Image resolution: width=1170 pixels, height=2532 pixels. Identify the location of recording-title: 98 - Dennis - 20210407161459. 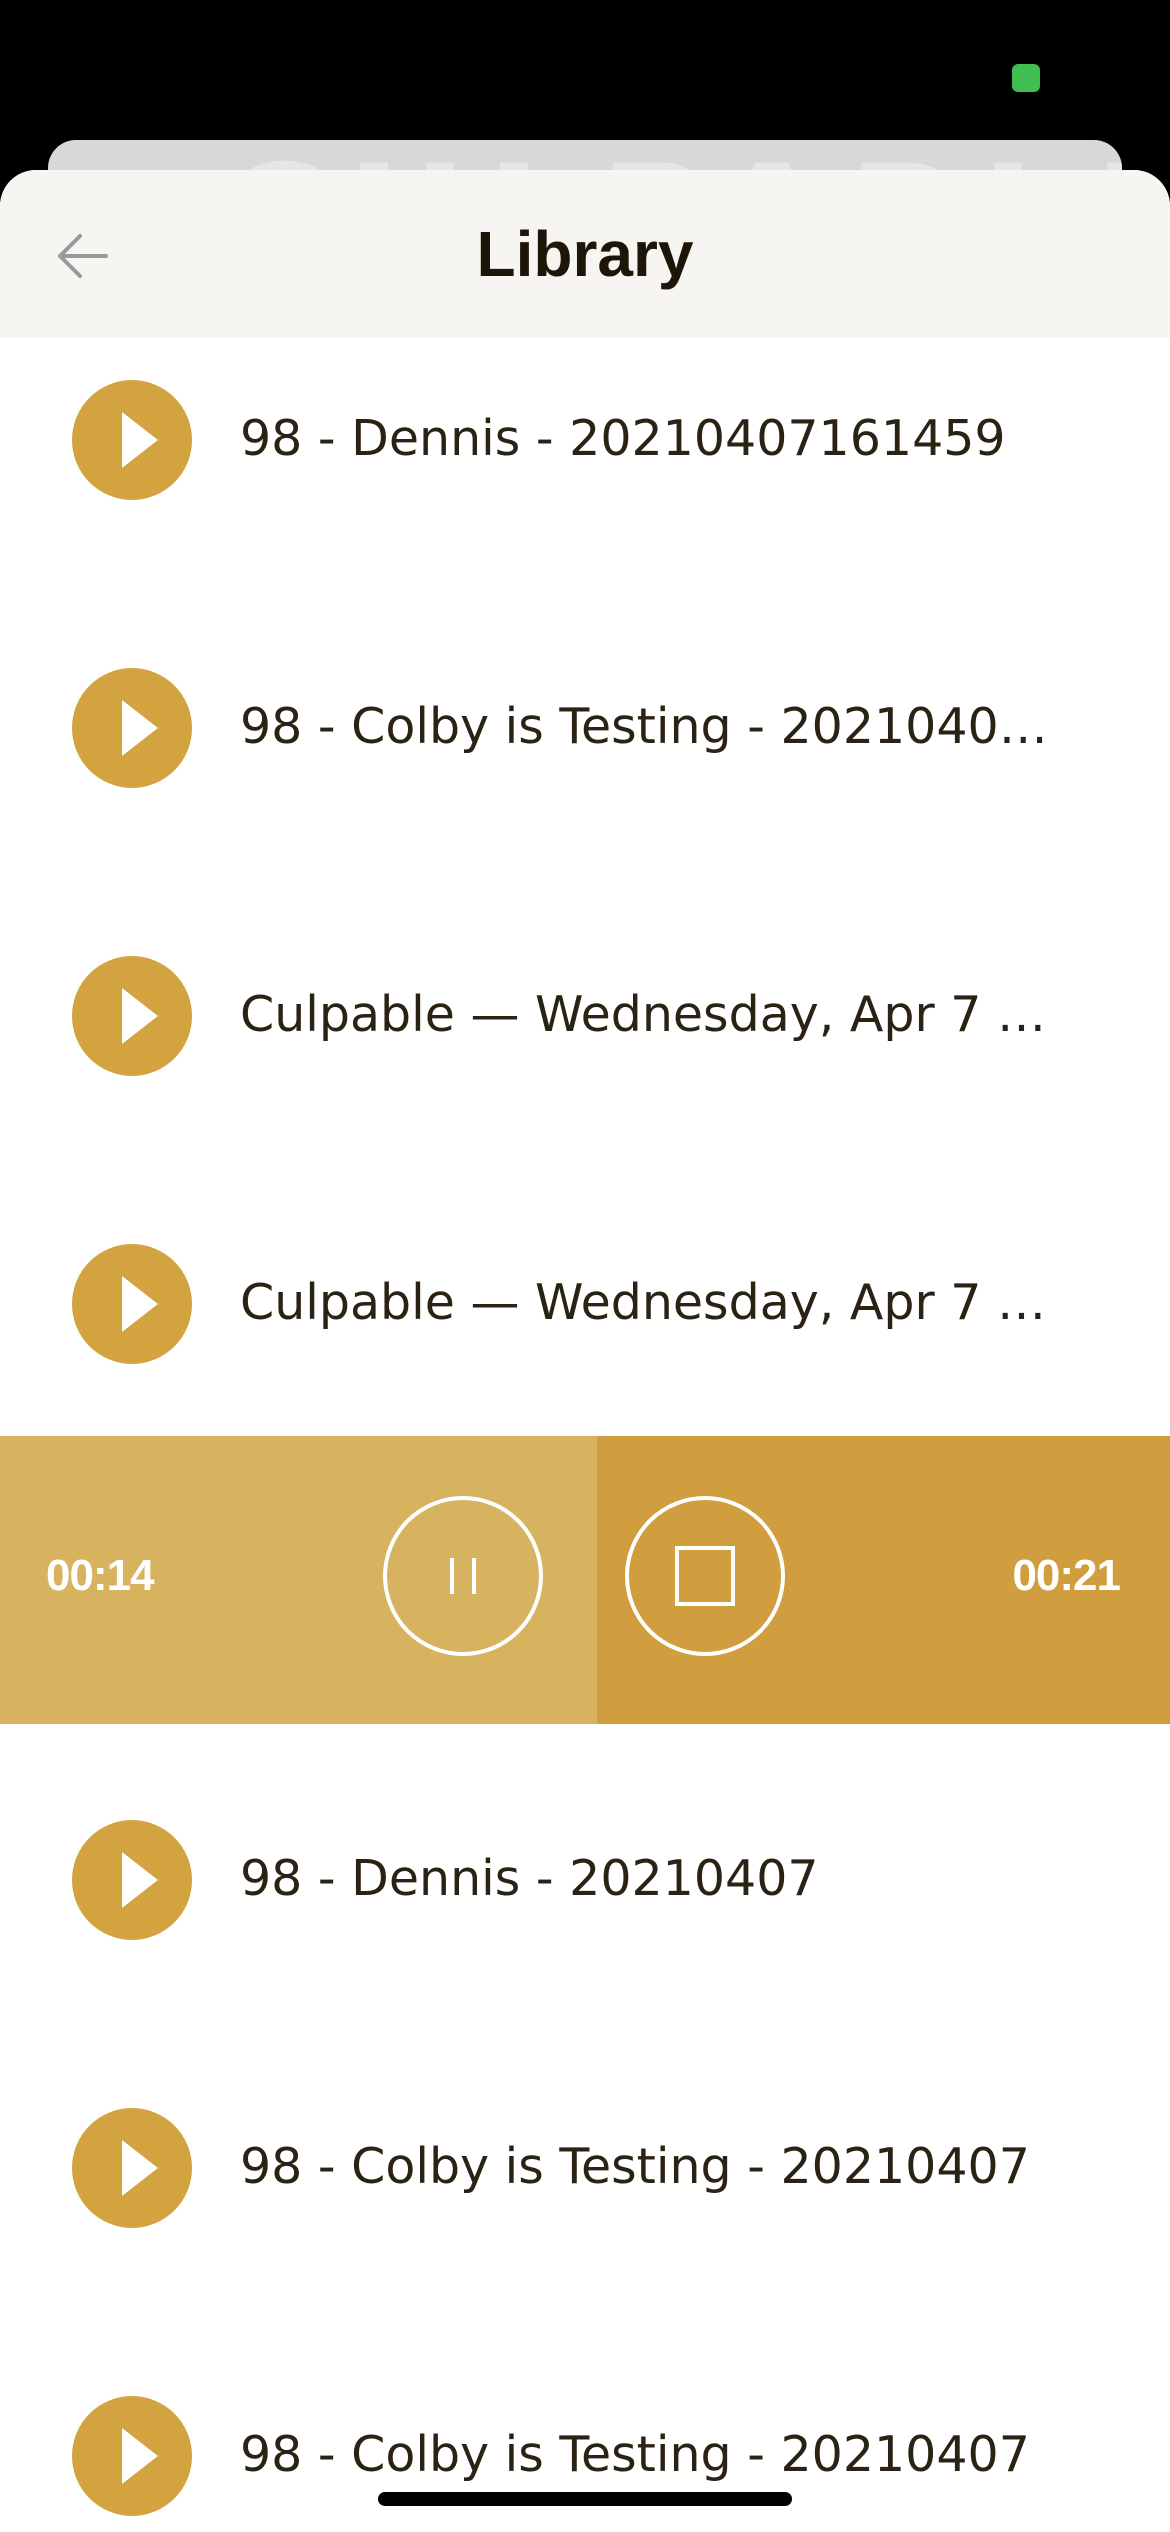
(623, 438).